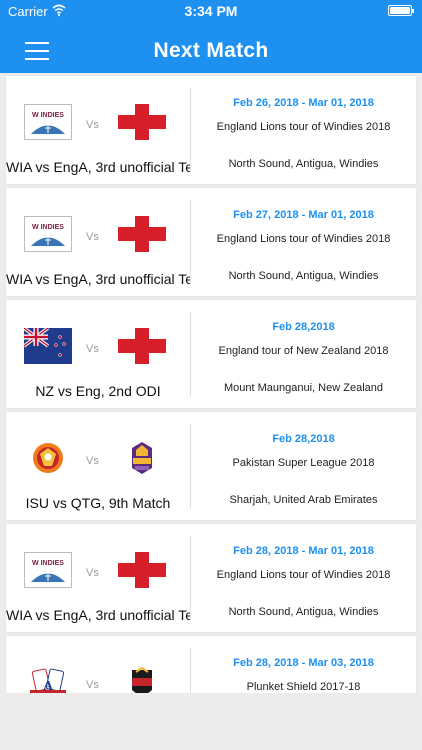 The width and height of the screenshot is (422, 750). I want to click on islamabad-united-logo, so click(48, 458).